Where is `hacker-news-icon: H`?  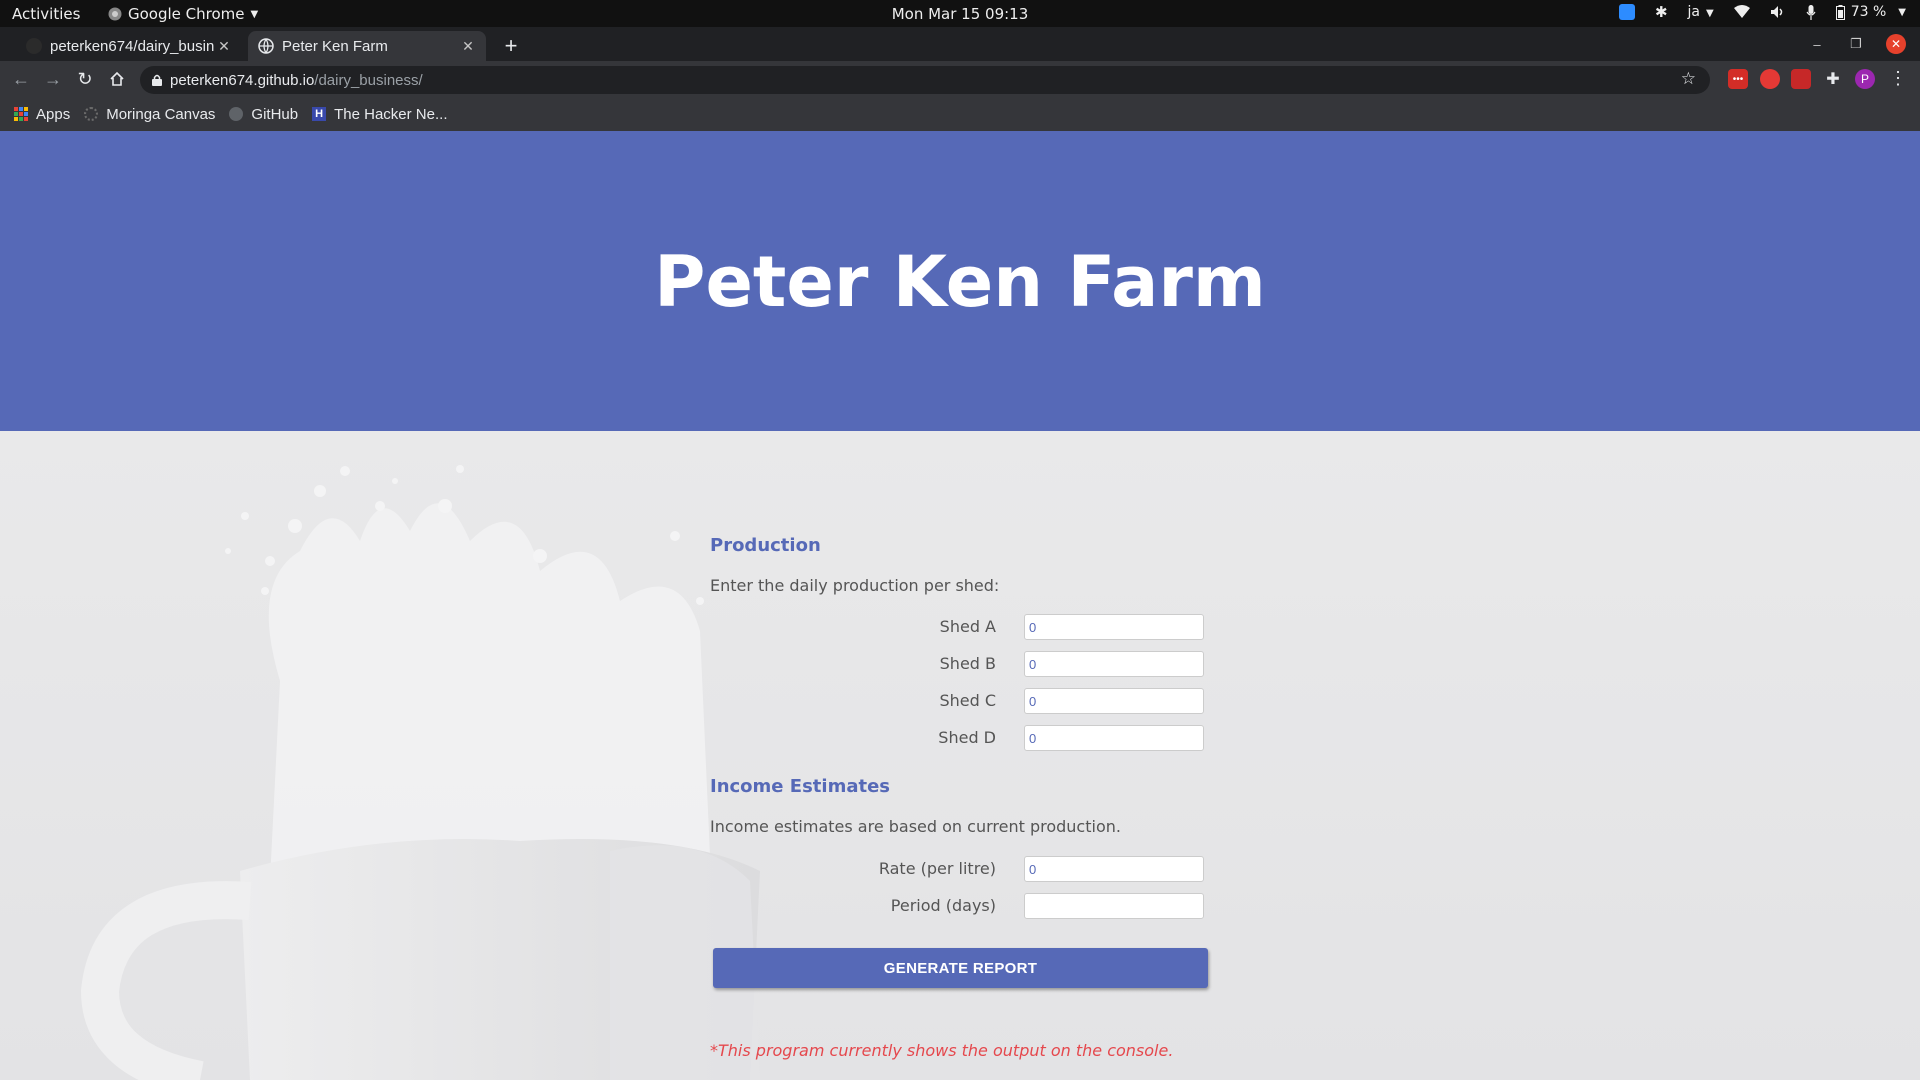 hacker-news-icon: H is located at coordinates (319, 114).